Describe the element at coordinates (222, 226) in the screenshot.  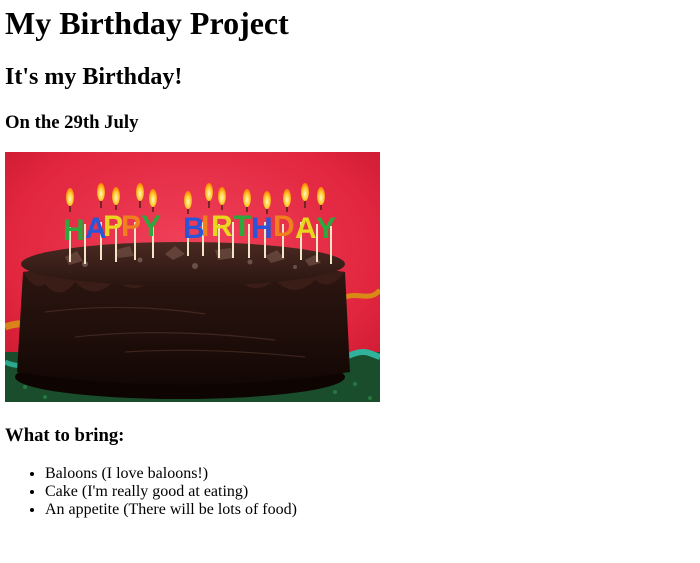
I see `svg-text: R` at that location.